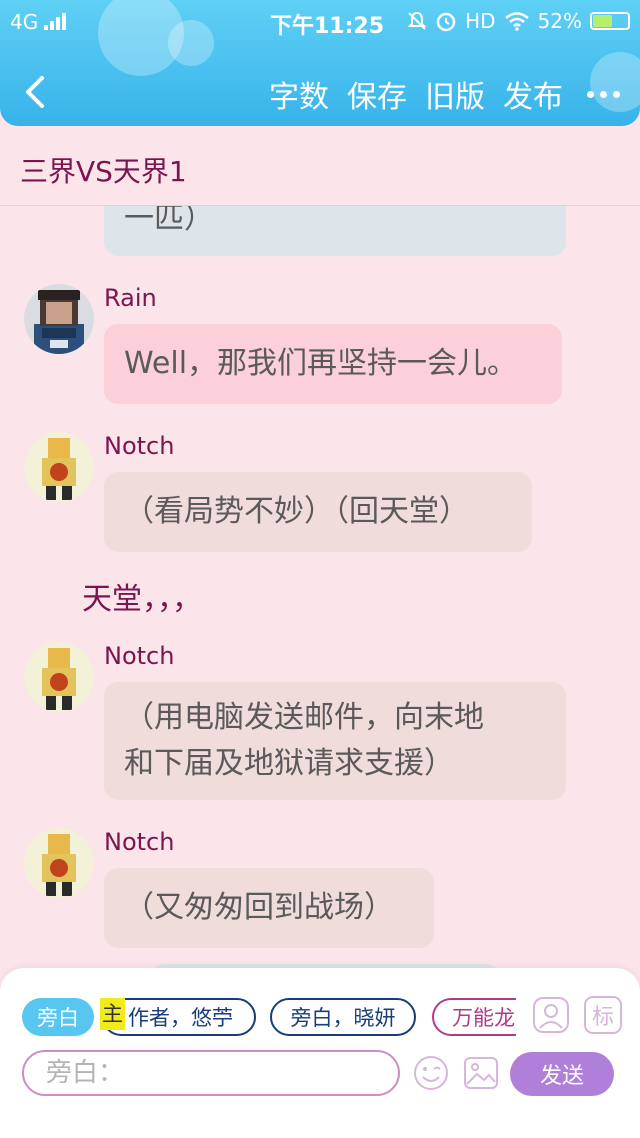 This screenshot has height=1138, width=640. Describe the element at coordinates (320, 166) in the screenshot. I see `story-title-bar: 三界VS天界1` at that location.